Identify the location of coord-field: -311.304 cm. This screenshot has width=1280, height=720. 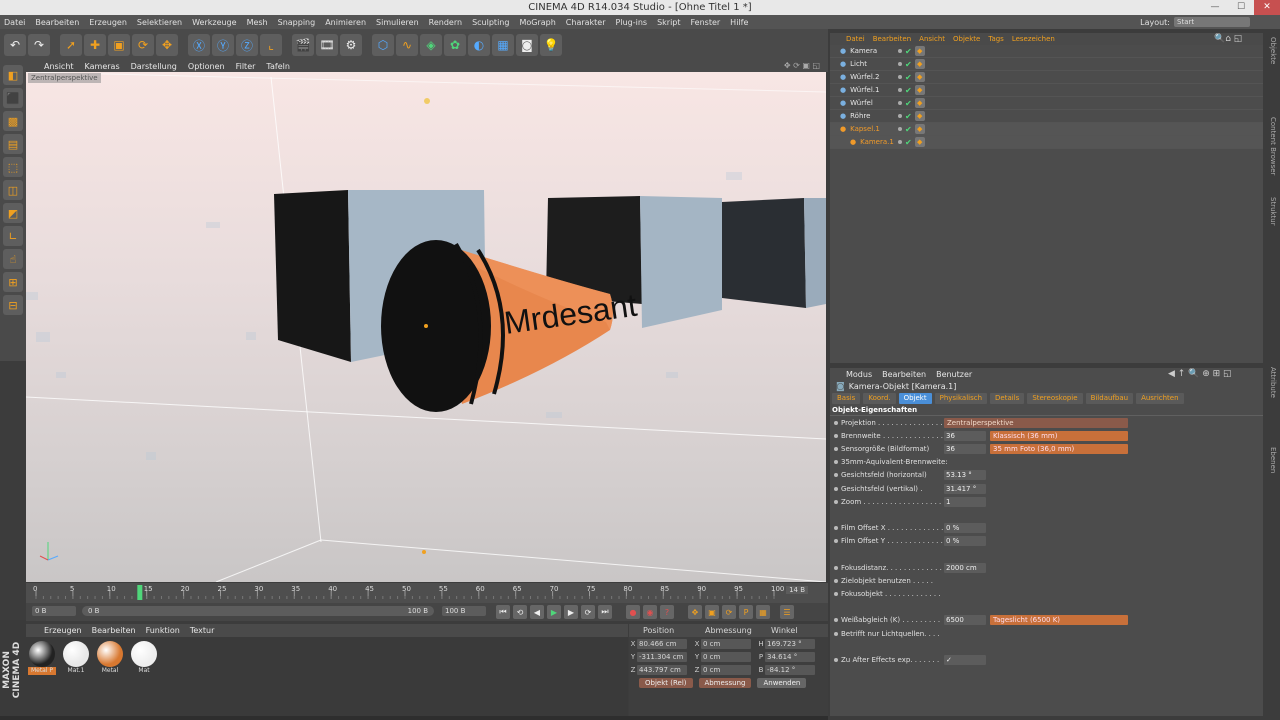
(662, 656).